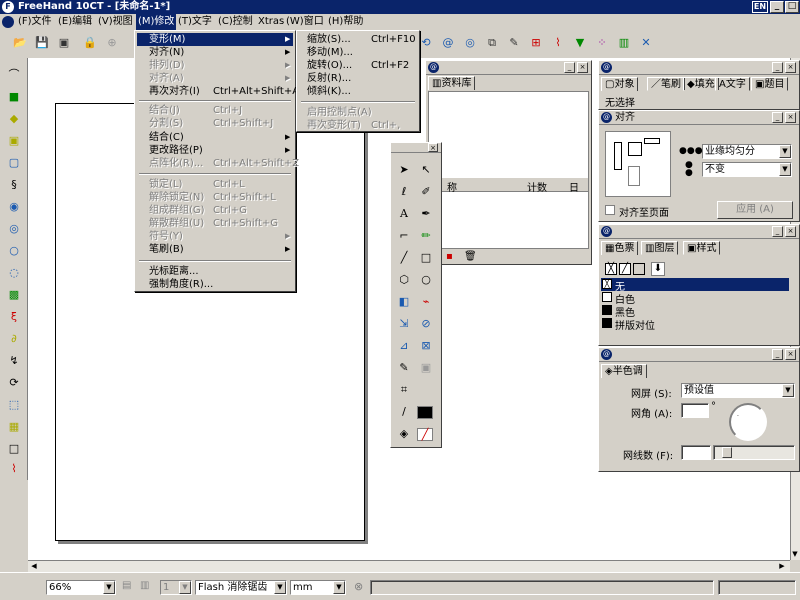  What do you see at coordinates (747, 151) in the screenshot?
I see `horizontal-align-select: 业缘均匀分 ▼` at bounding box center [747, 151].